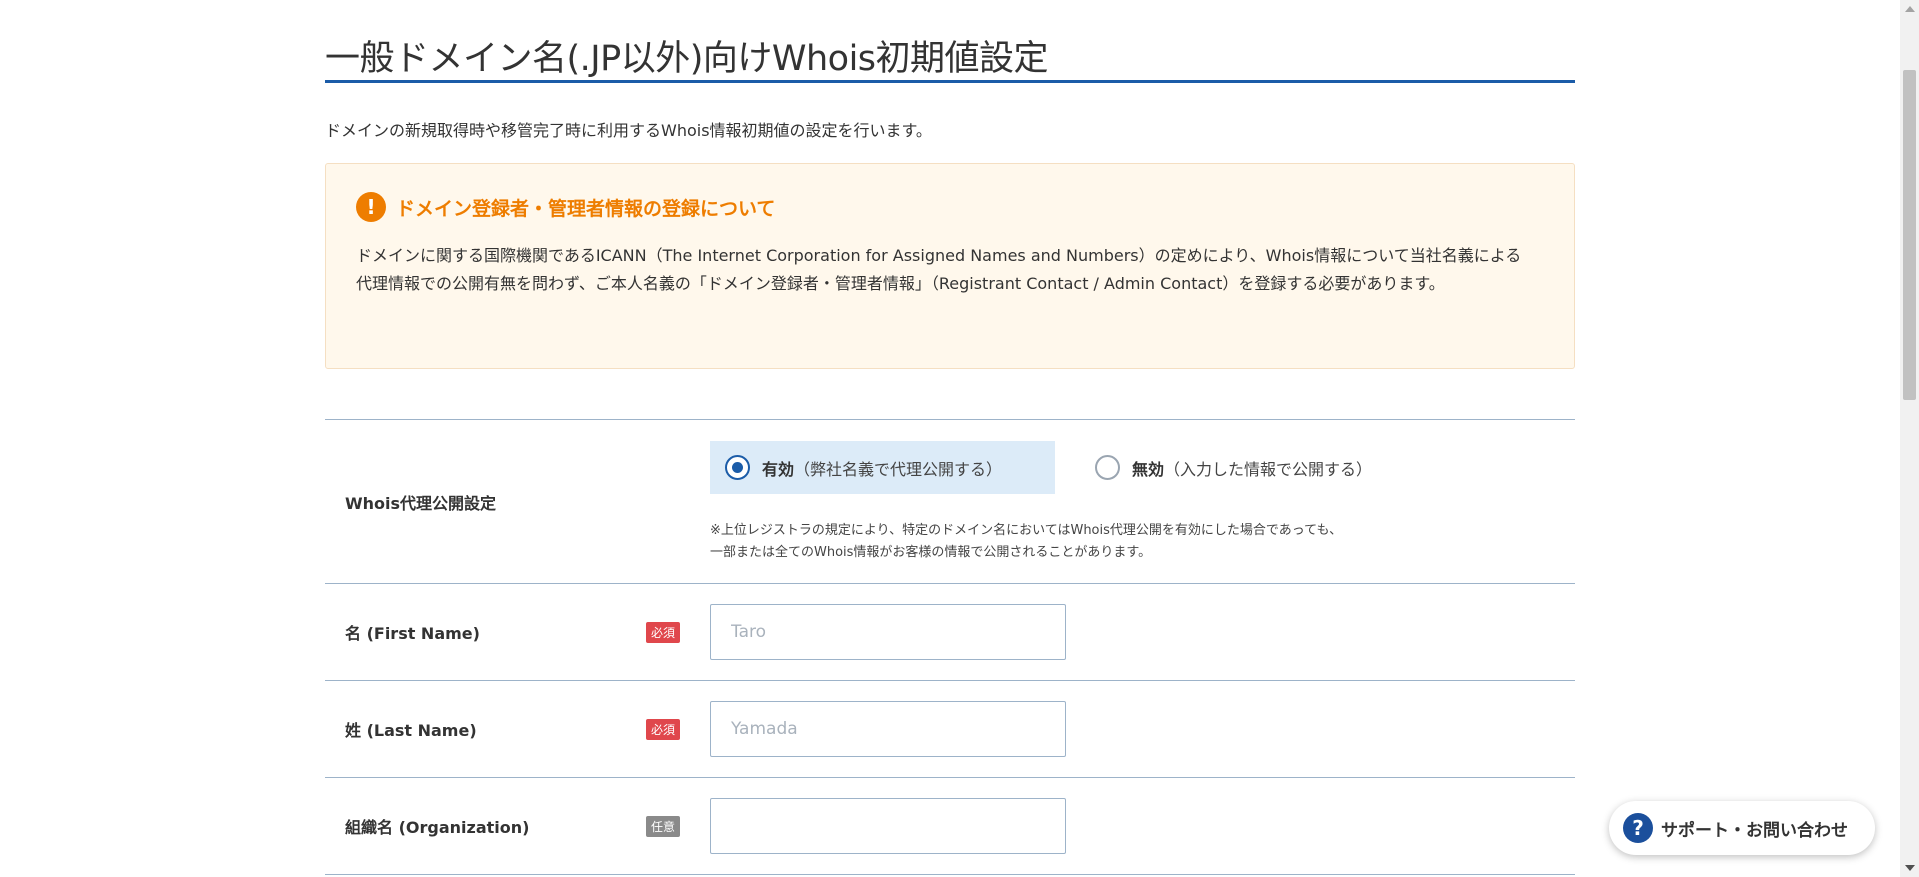 This screenshot has width=1919, height=877. Describe the element at coordinates (1148, 469) in the screenshot. I see `radio-disabled-label: 無効` at that location.